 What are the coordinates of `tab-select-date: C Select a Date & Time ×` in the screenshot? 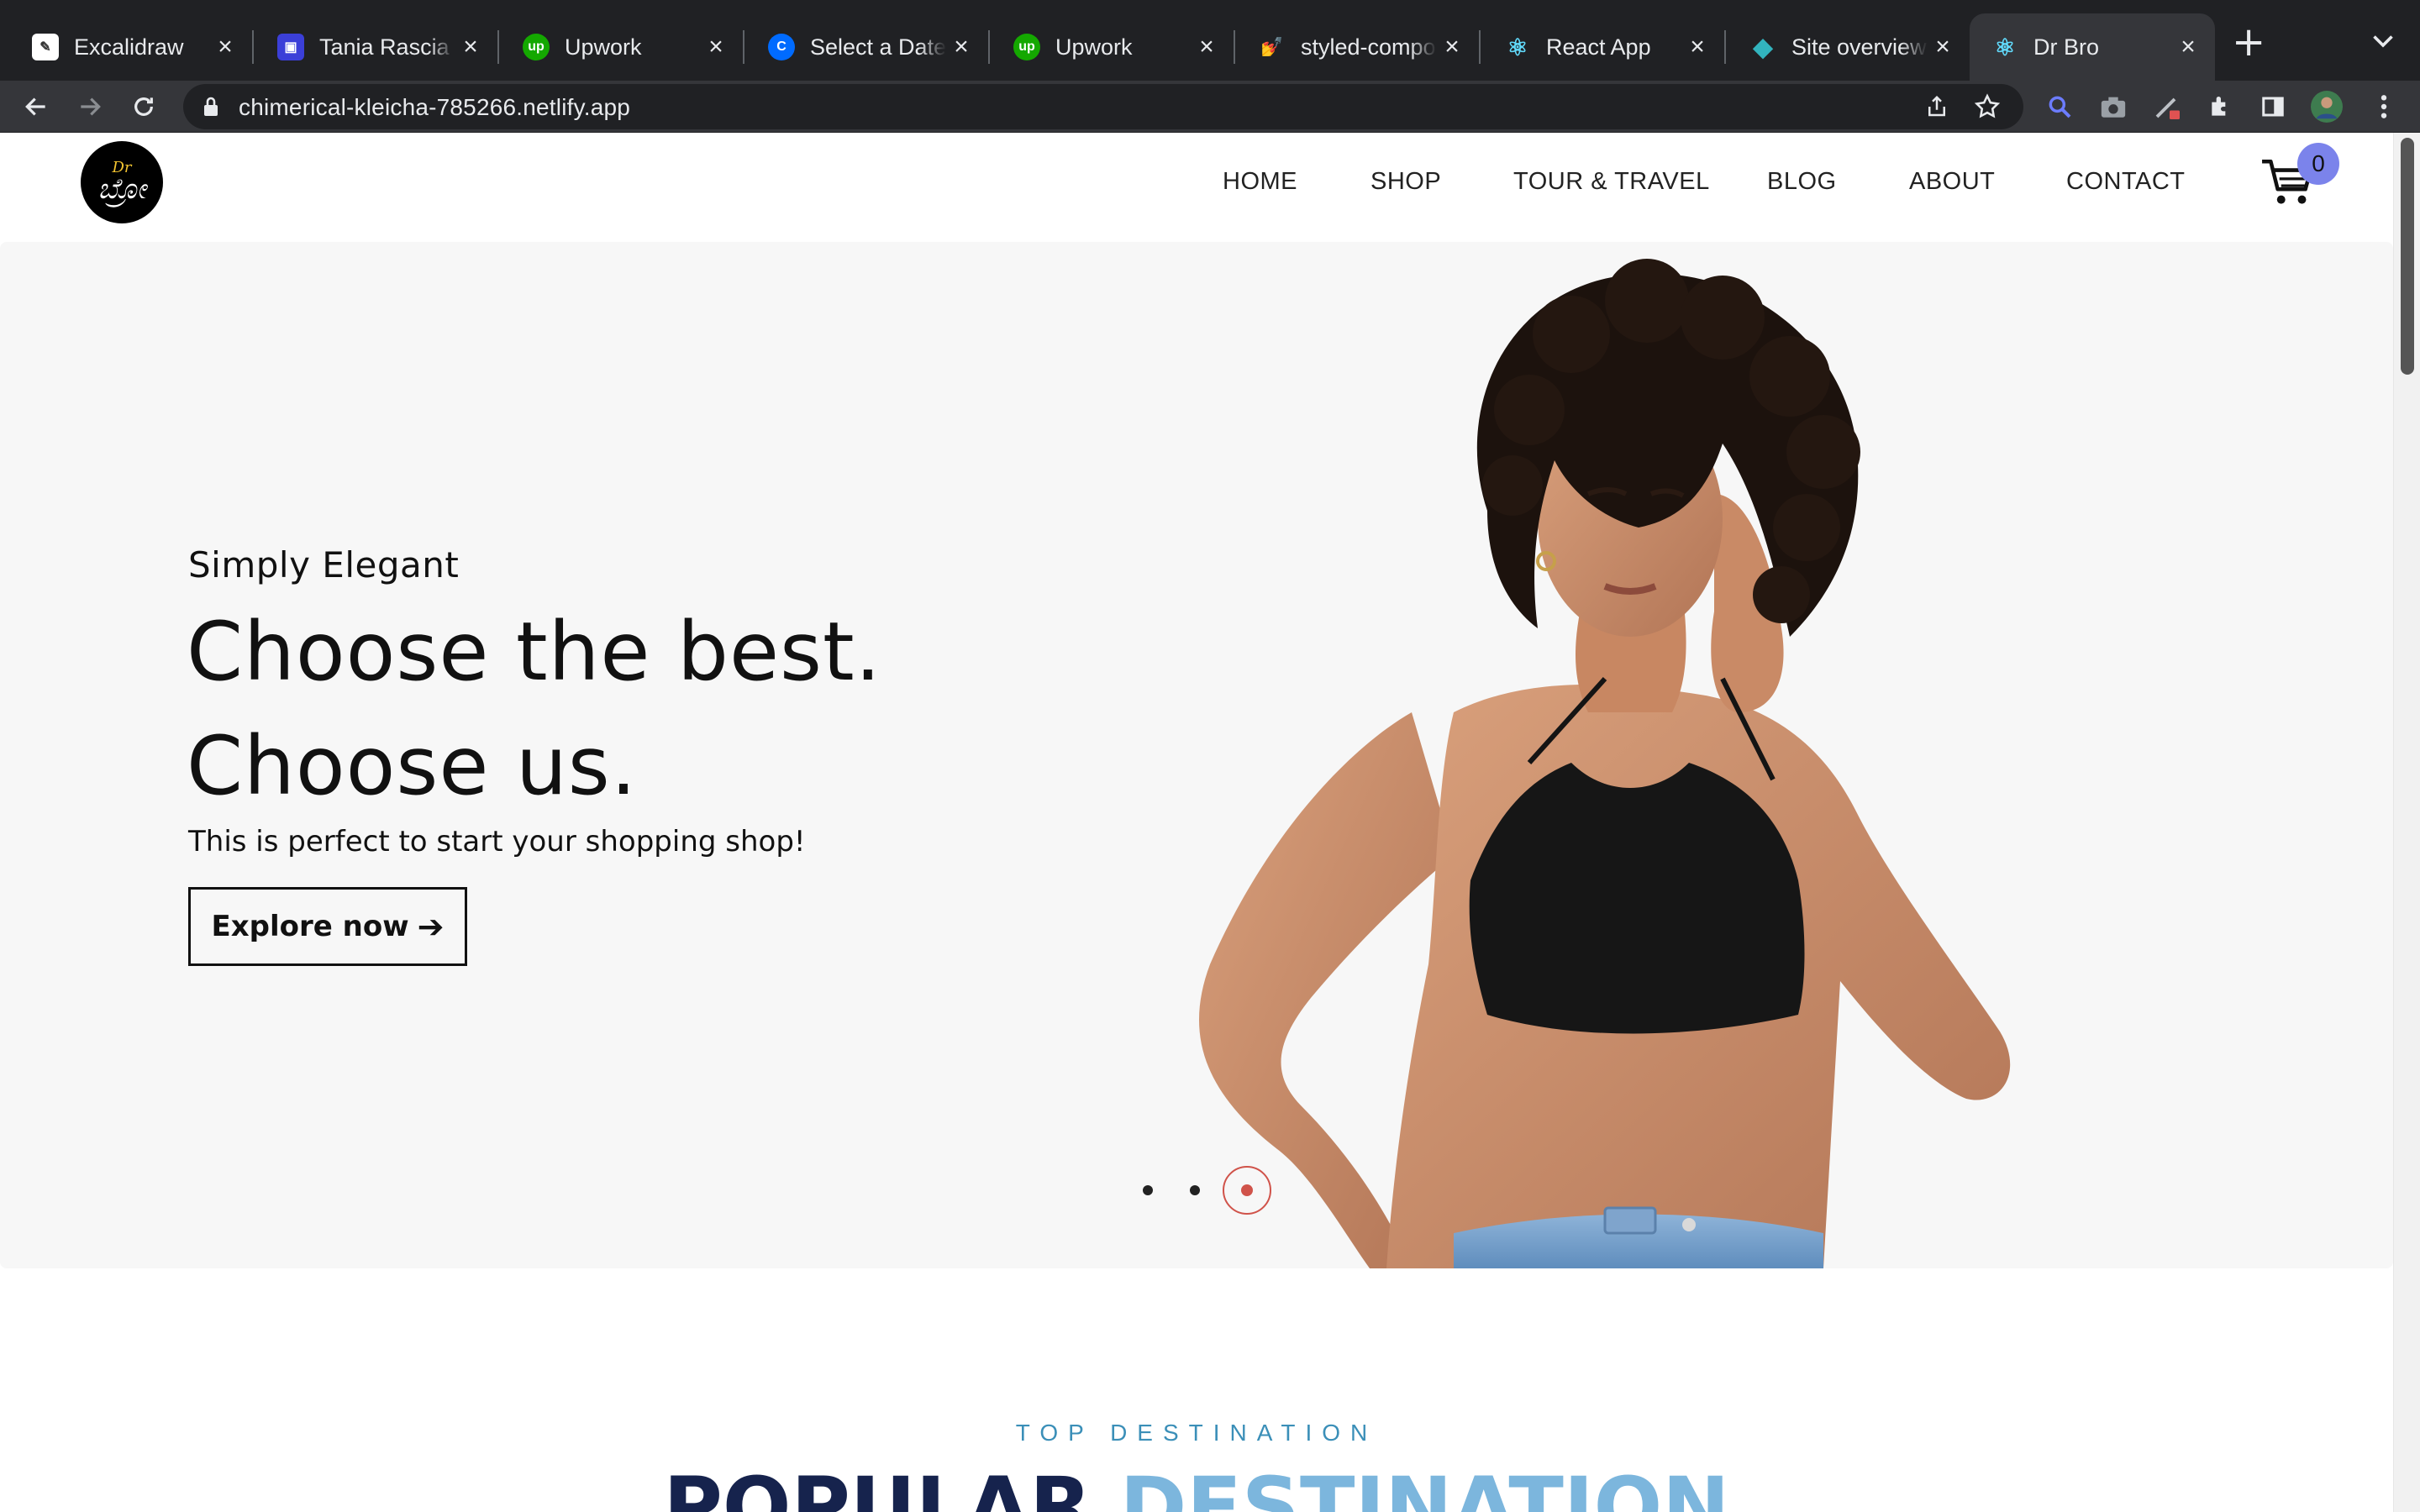 It's located at (863, 47).